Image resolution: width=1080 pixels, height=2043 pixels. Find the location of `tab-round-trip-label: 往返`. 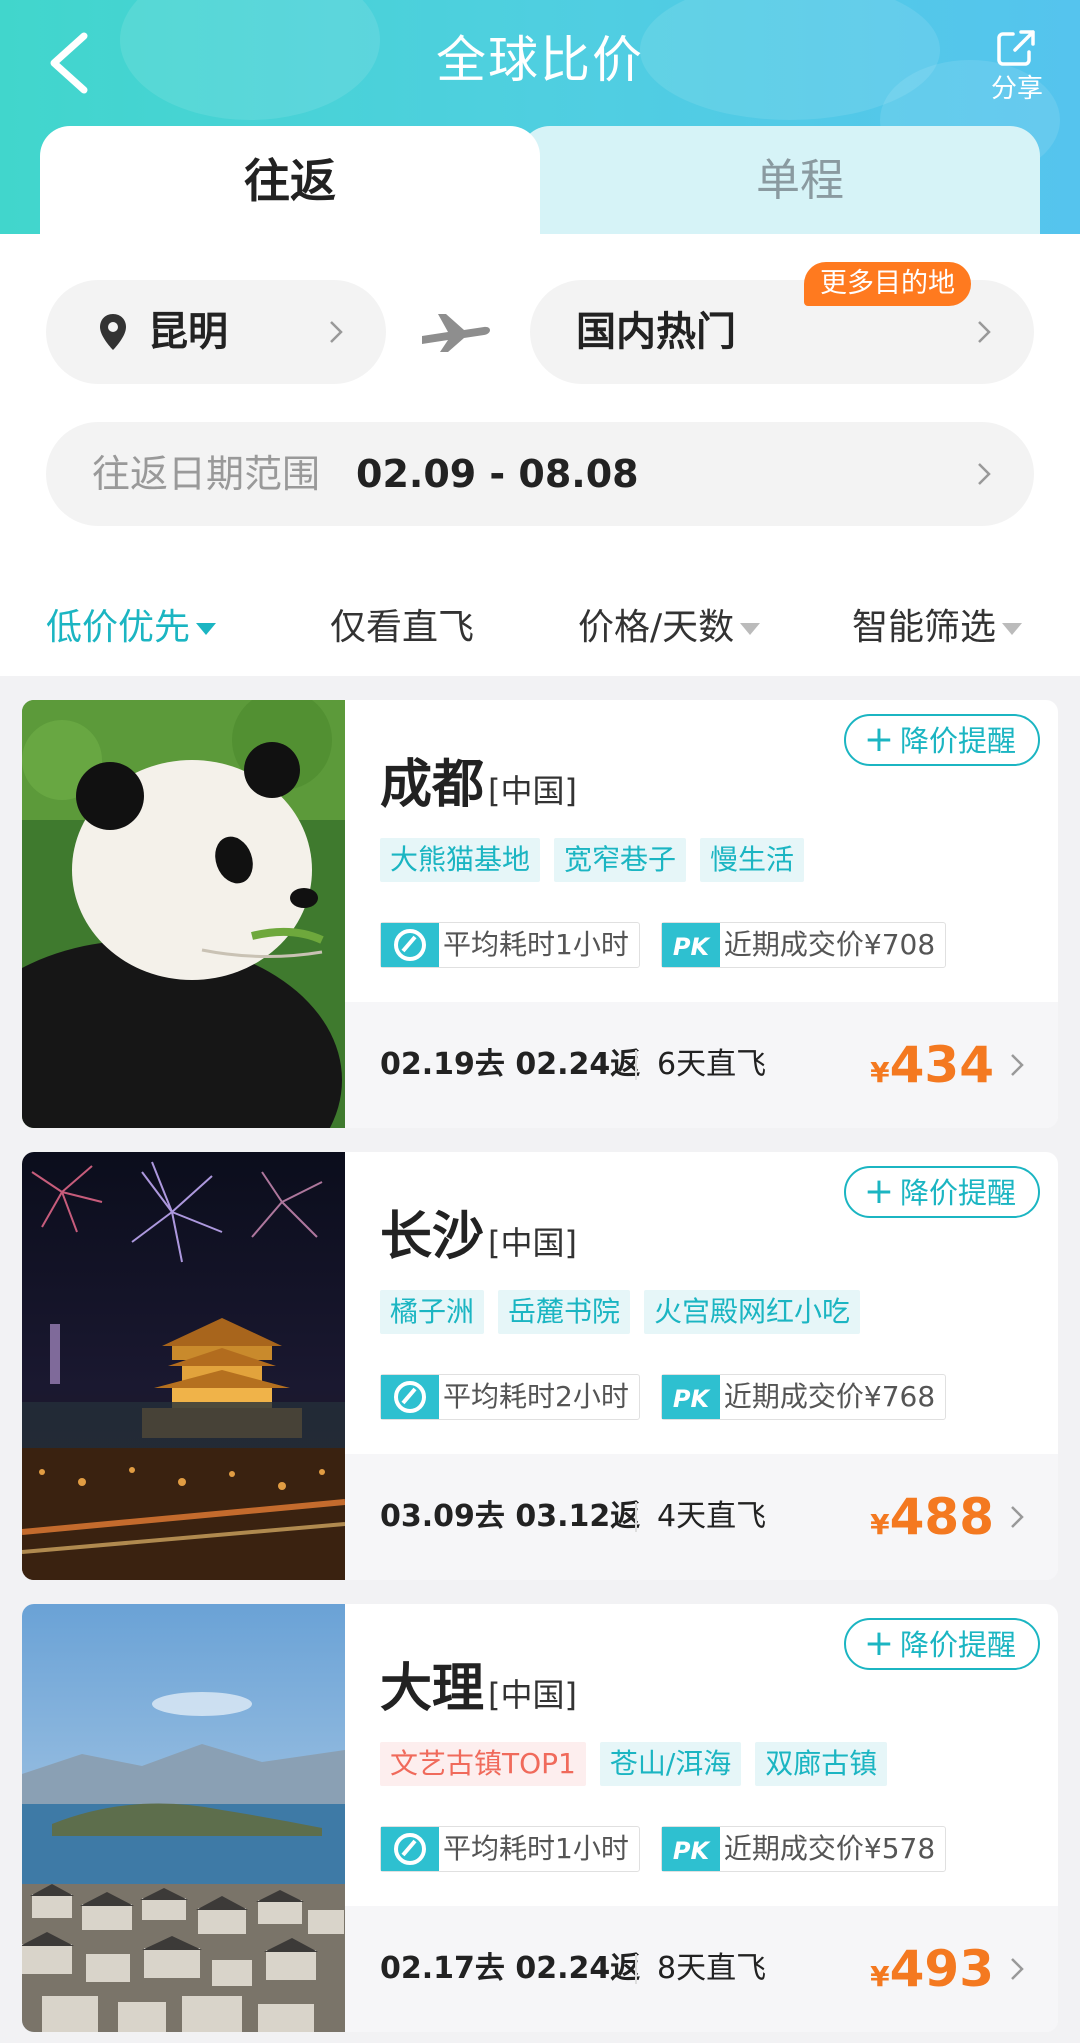

tab-round-trip-label: 往返 is located at coordinates (290, 181).